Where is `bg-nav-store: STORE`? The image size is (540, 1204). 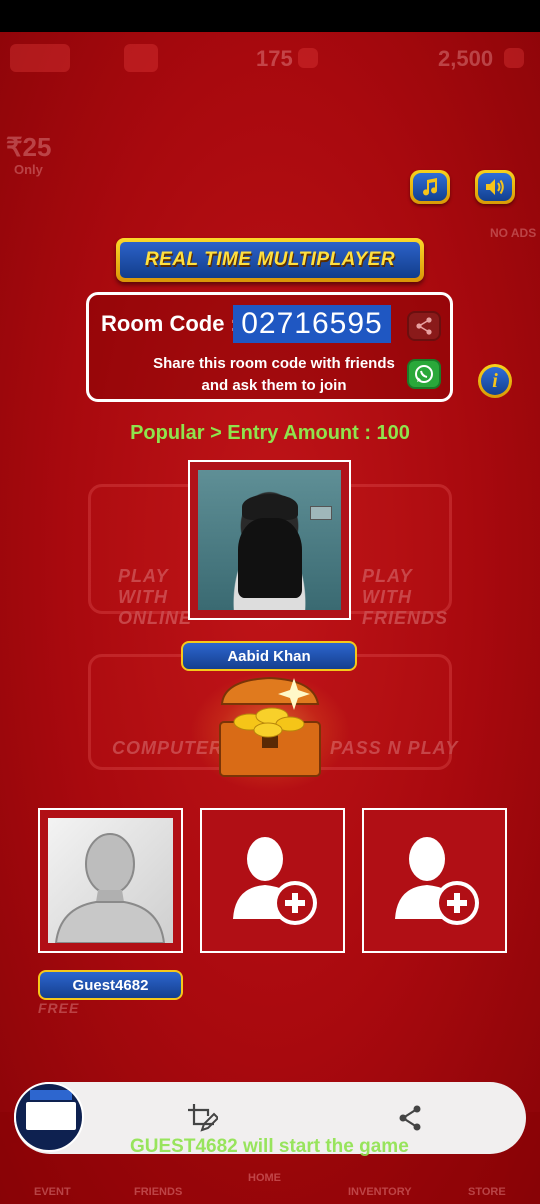 bg-nav-store: STORE is located at coordinates (487, 1192).